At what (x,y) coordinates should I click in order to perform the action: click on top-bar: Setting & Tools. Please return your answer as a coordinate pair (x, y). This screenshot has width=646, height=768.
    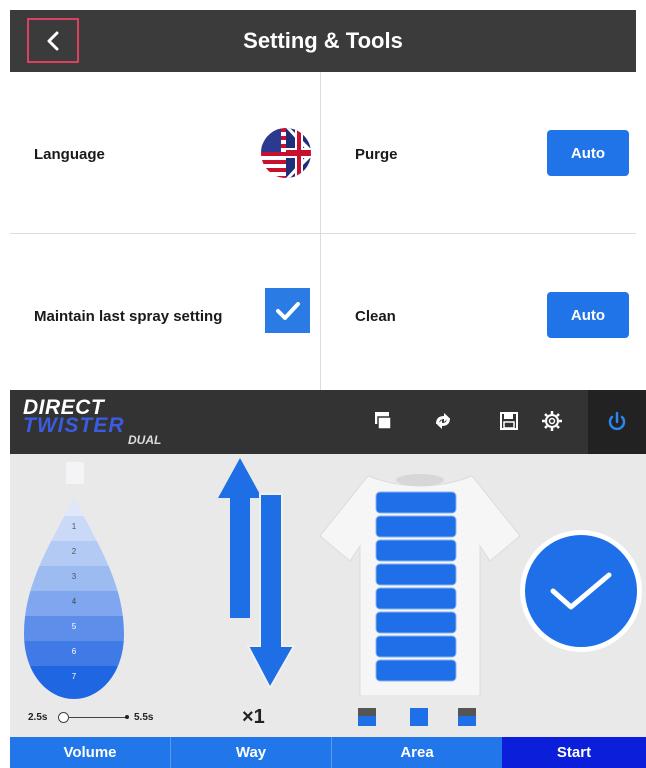
    Looking at the image, I should click on (323, 41).